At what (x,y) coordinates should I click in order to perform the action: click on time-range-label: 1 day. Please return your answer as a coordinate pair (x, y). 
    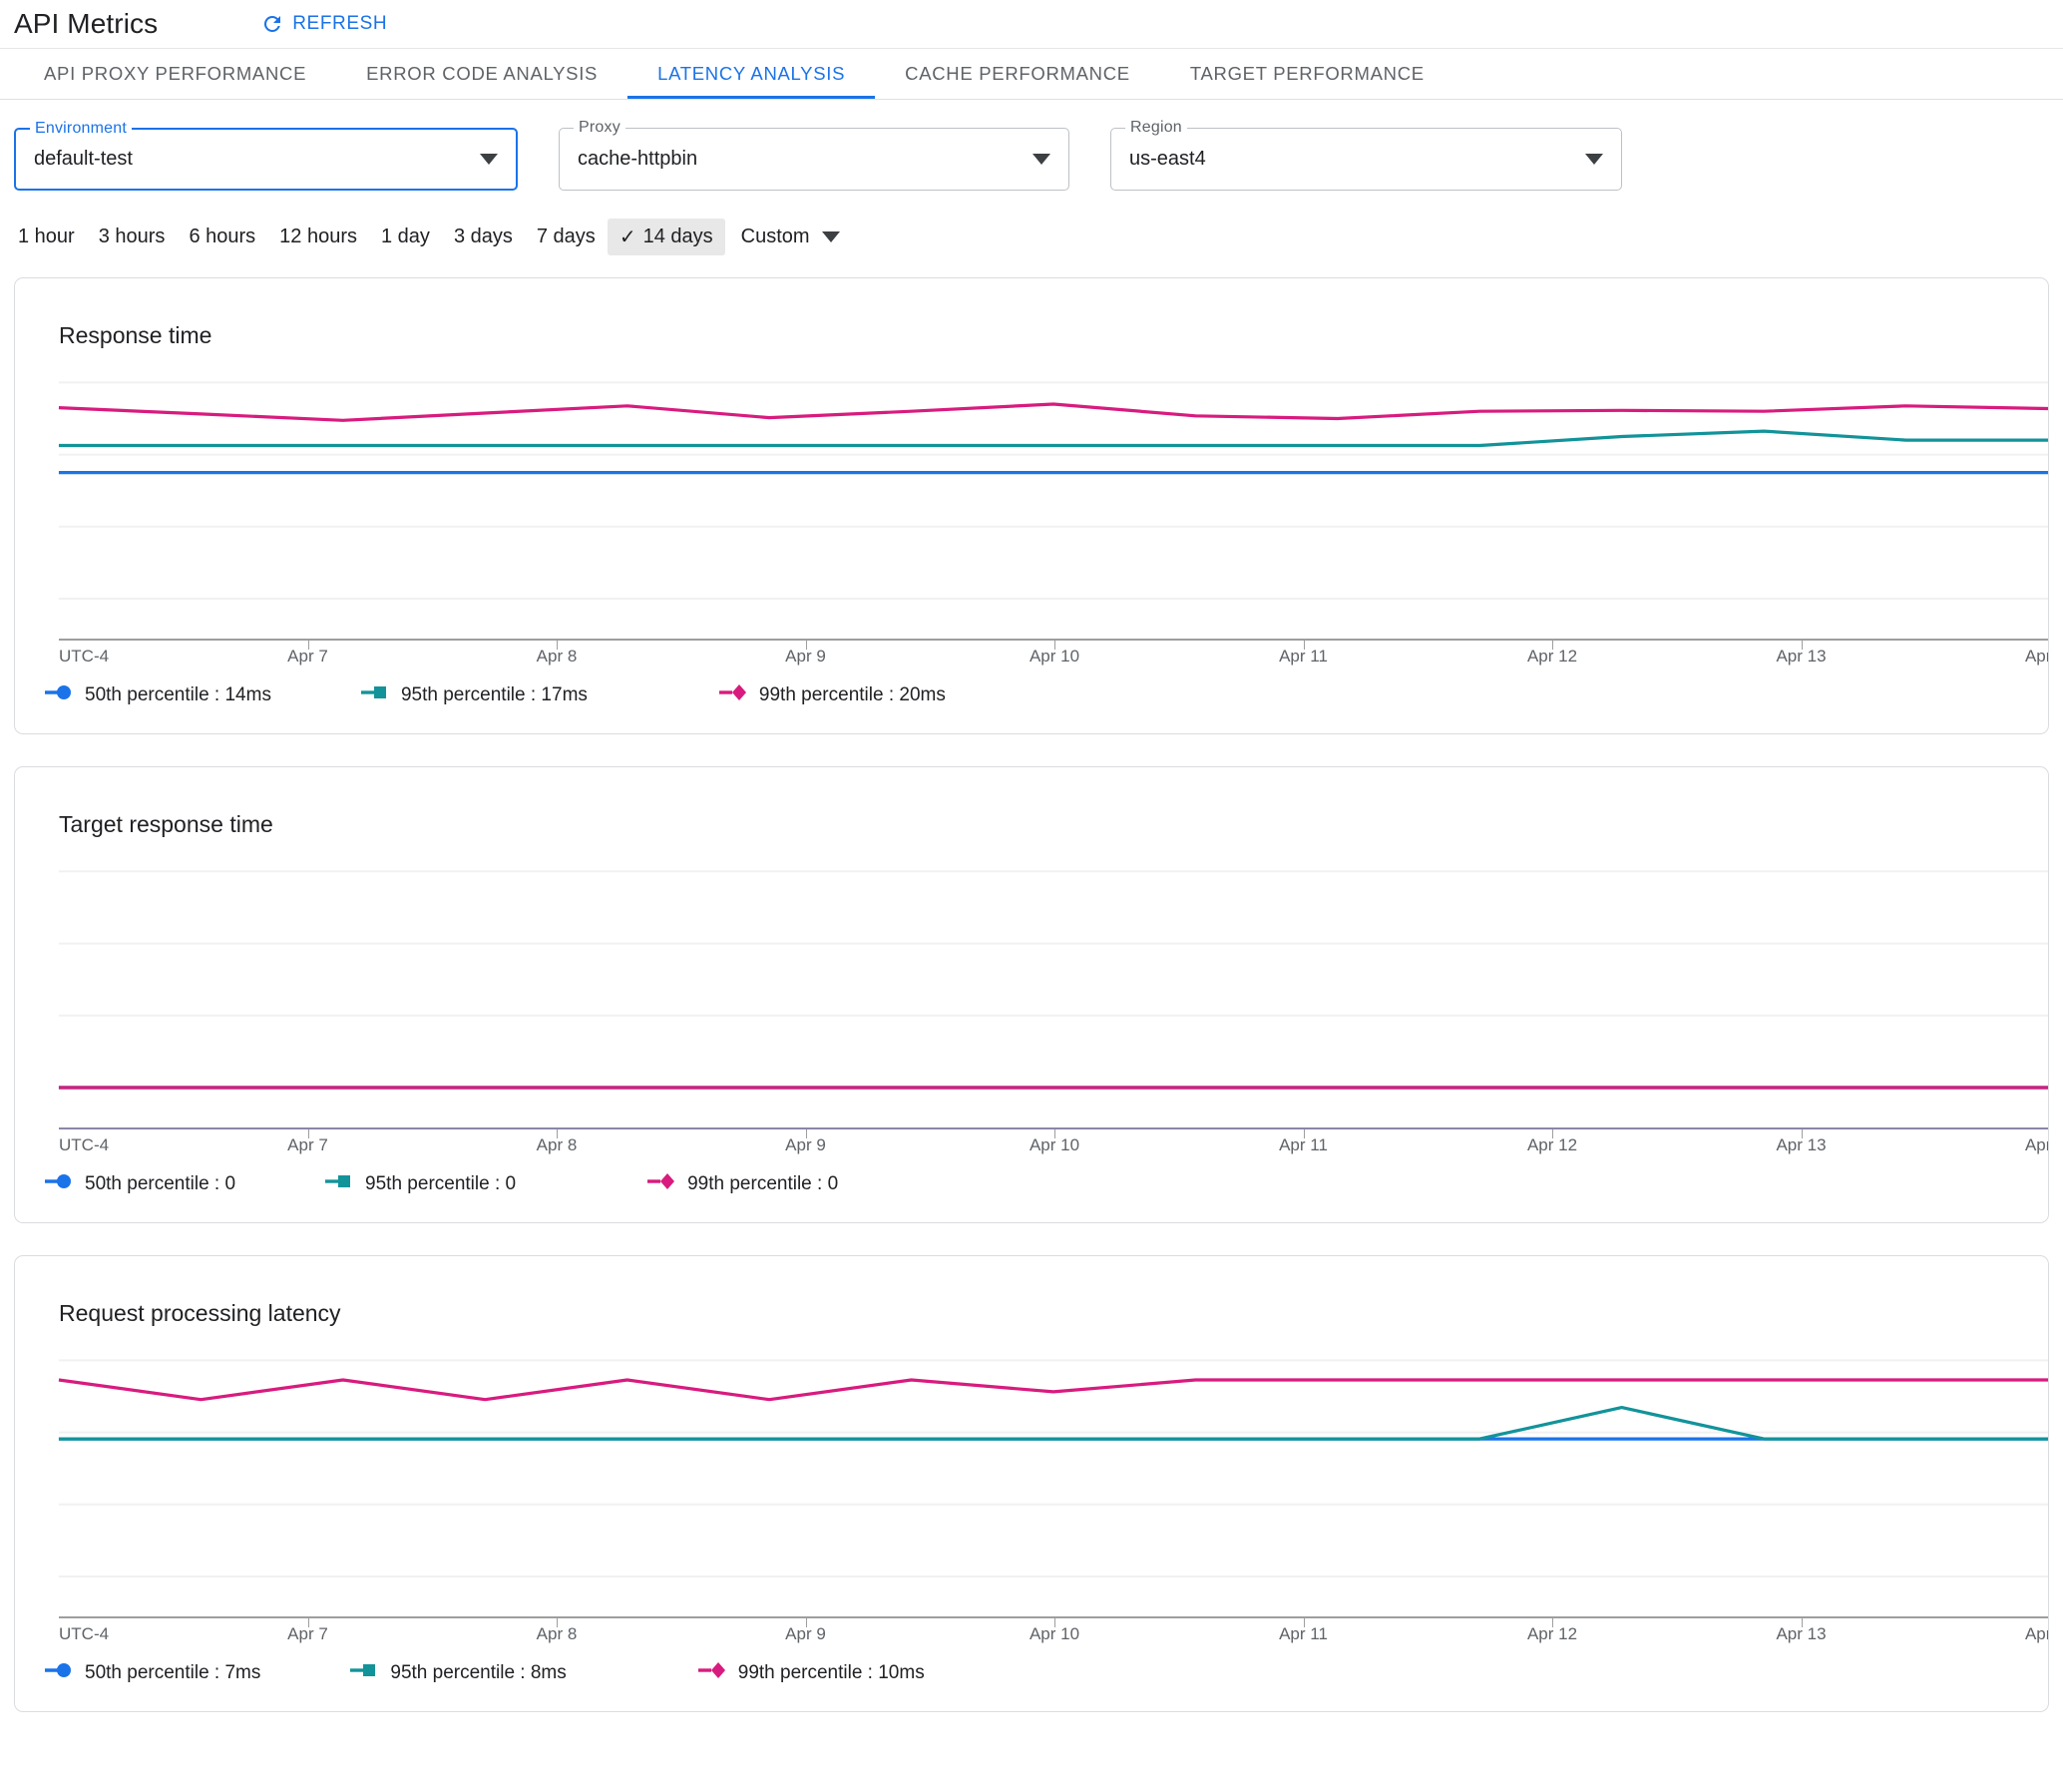
    Looking at the image, I should click on (405, 236).